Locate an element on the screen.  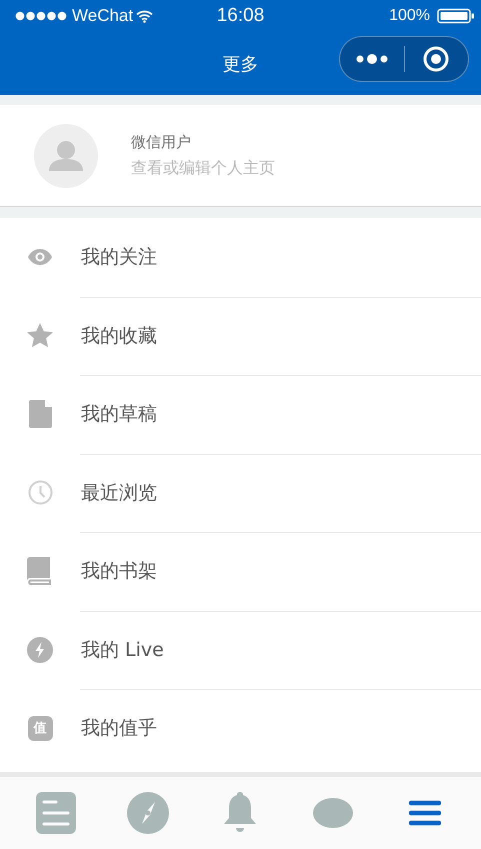
menu-item: 我的关注 is located at coordinates (240, 257).